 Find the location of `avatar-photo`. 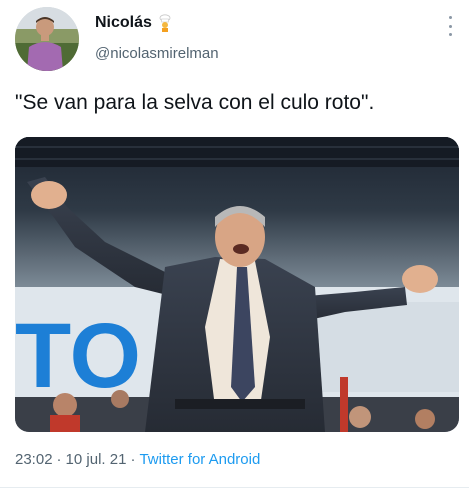

avatar-photo is located at coordinates (47, 39).